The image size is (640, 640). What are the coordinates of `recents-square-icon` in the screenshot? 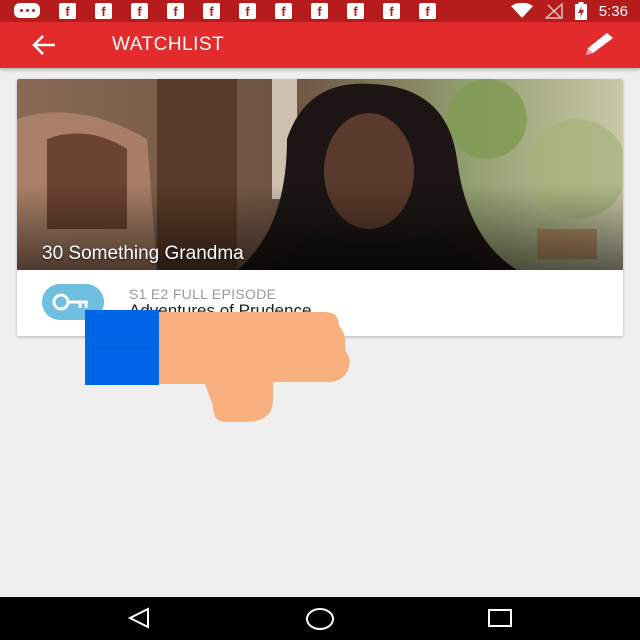 It's located at (500, 618).